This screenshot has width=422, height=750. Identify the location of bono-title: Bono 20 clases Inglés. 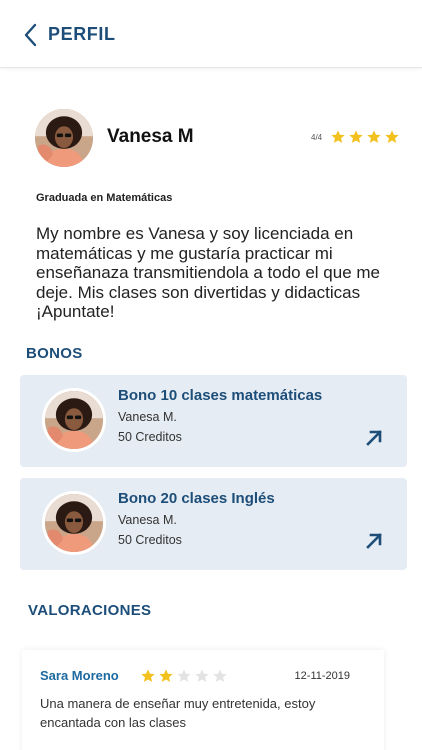
(196, 498).